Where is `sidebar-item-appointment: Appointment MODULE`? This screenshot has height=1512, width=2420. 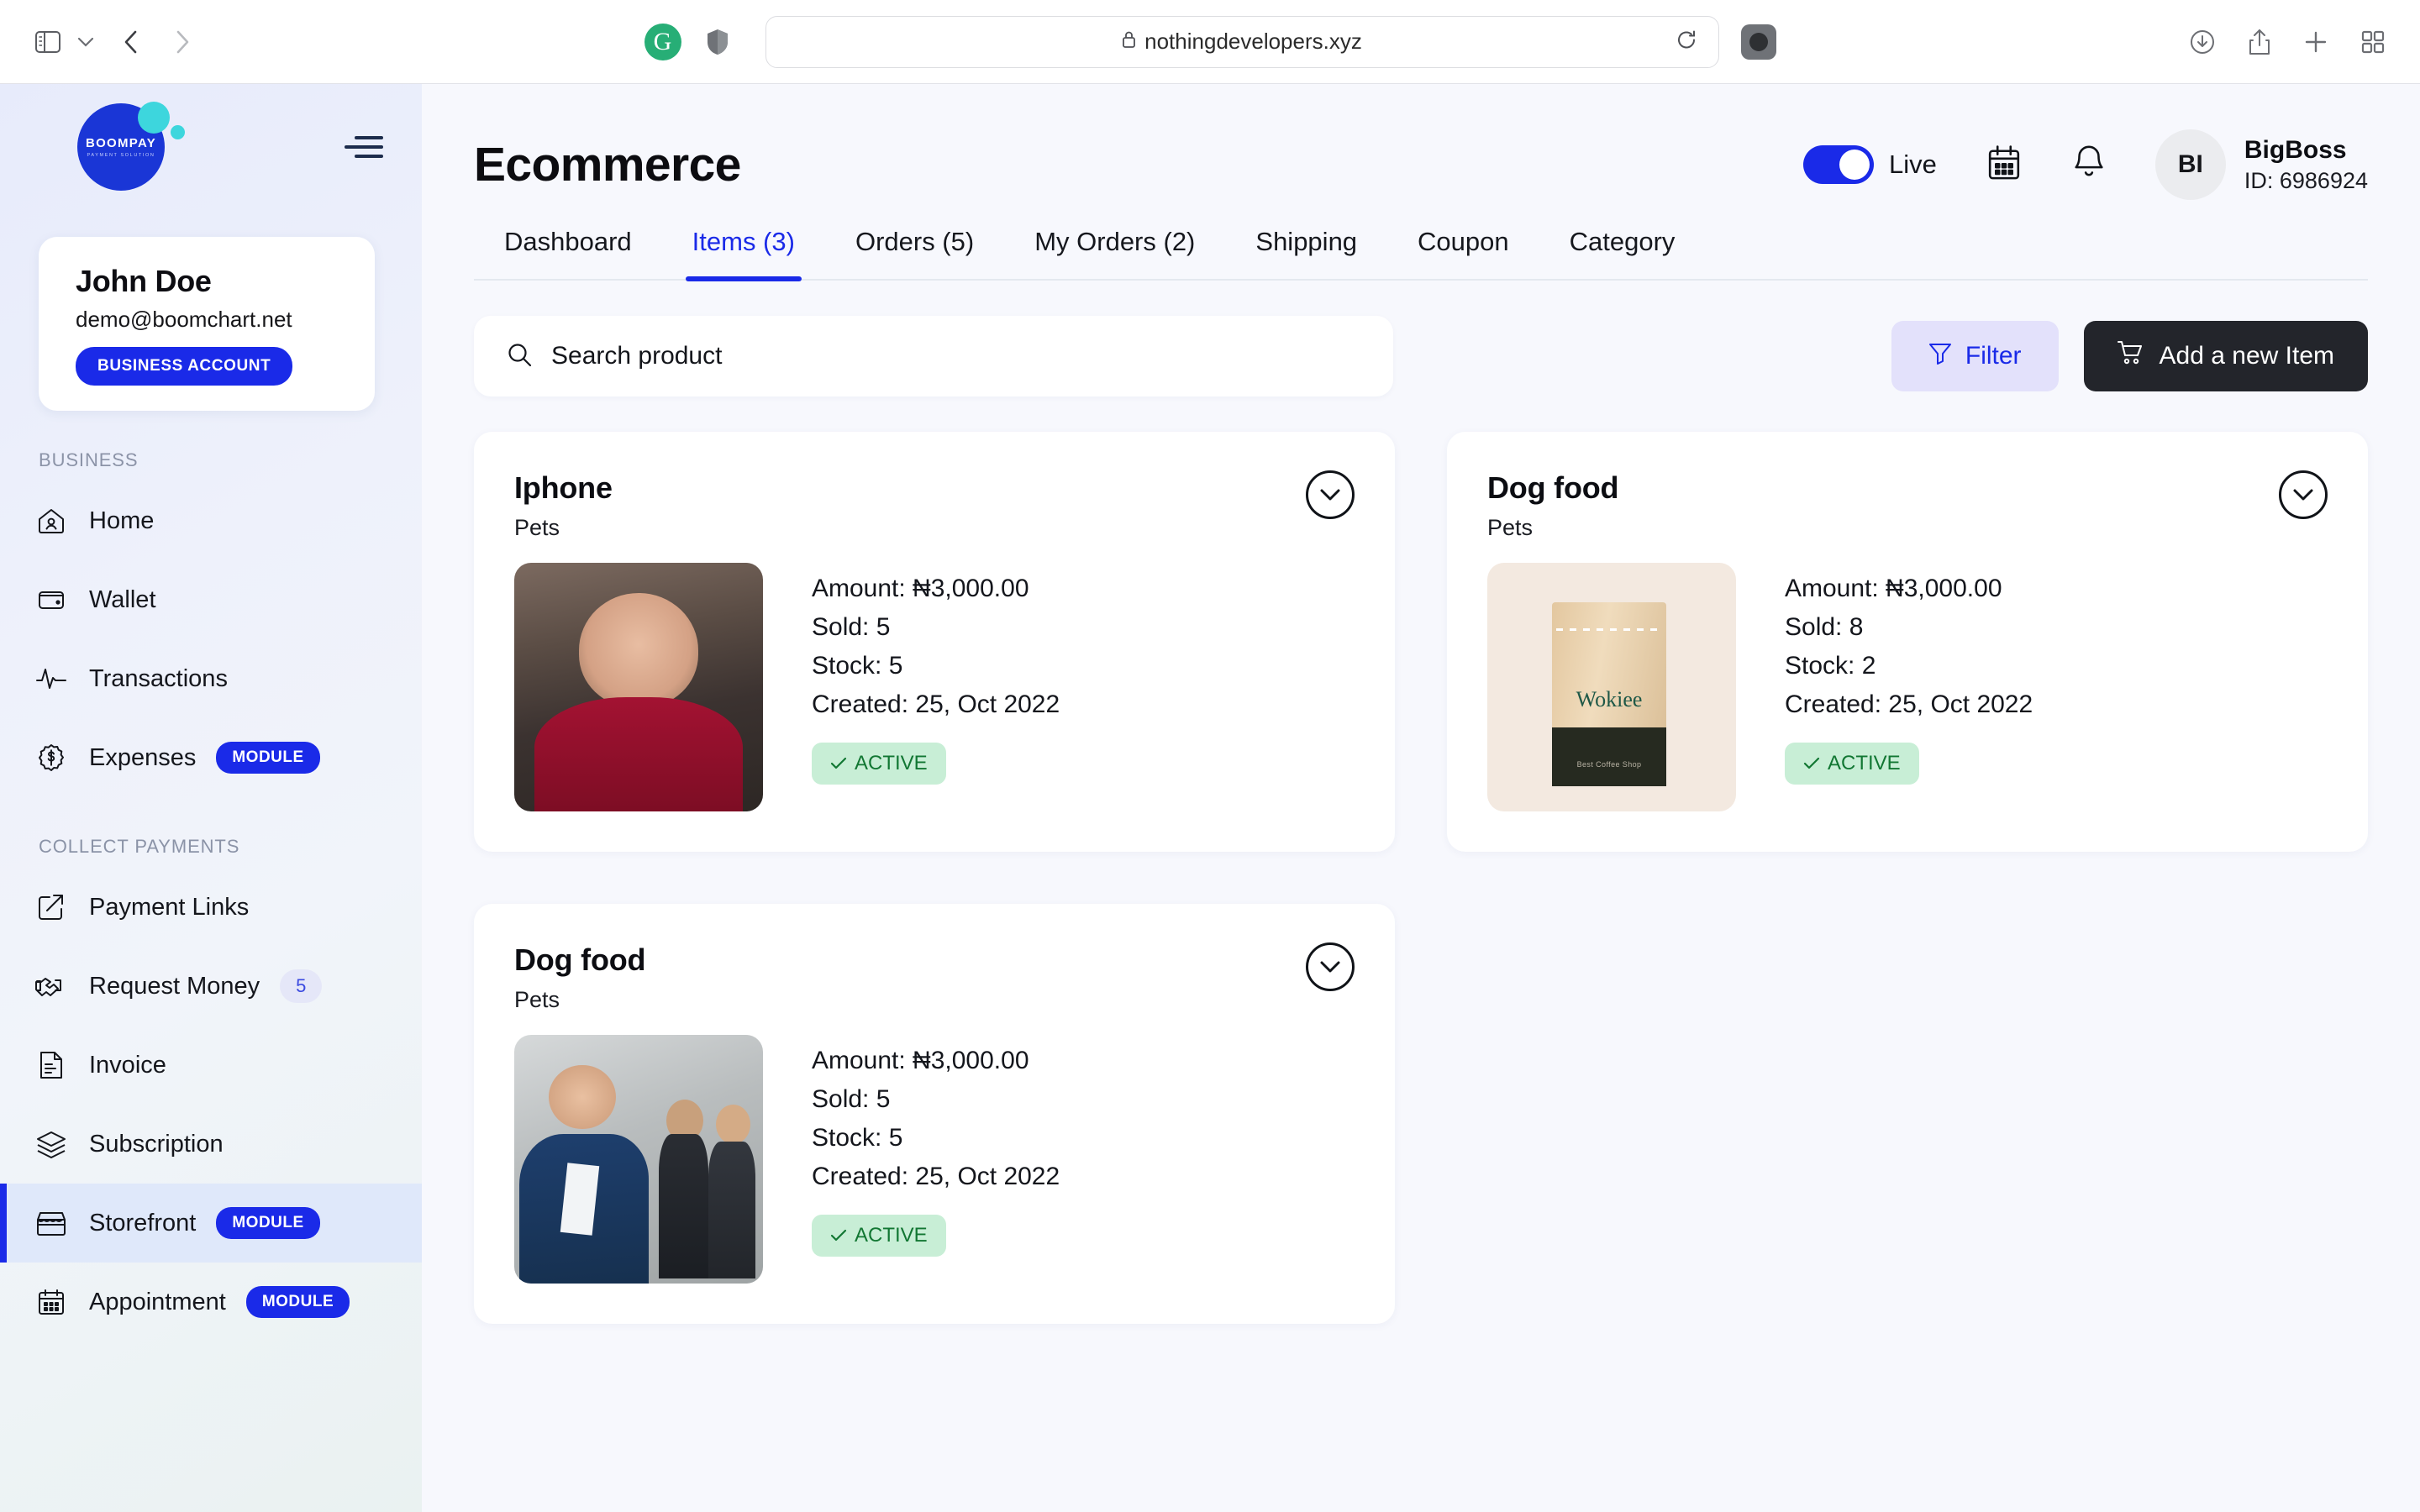 sidebar-item-appointment: Appointment MODULE is located at coordinates (211, 1302).